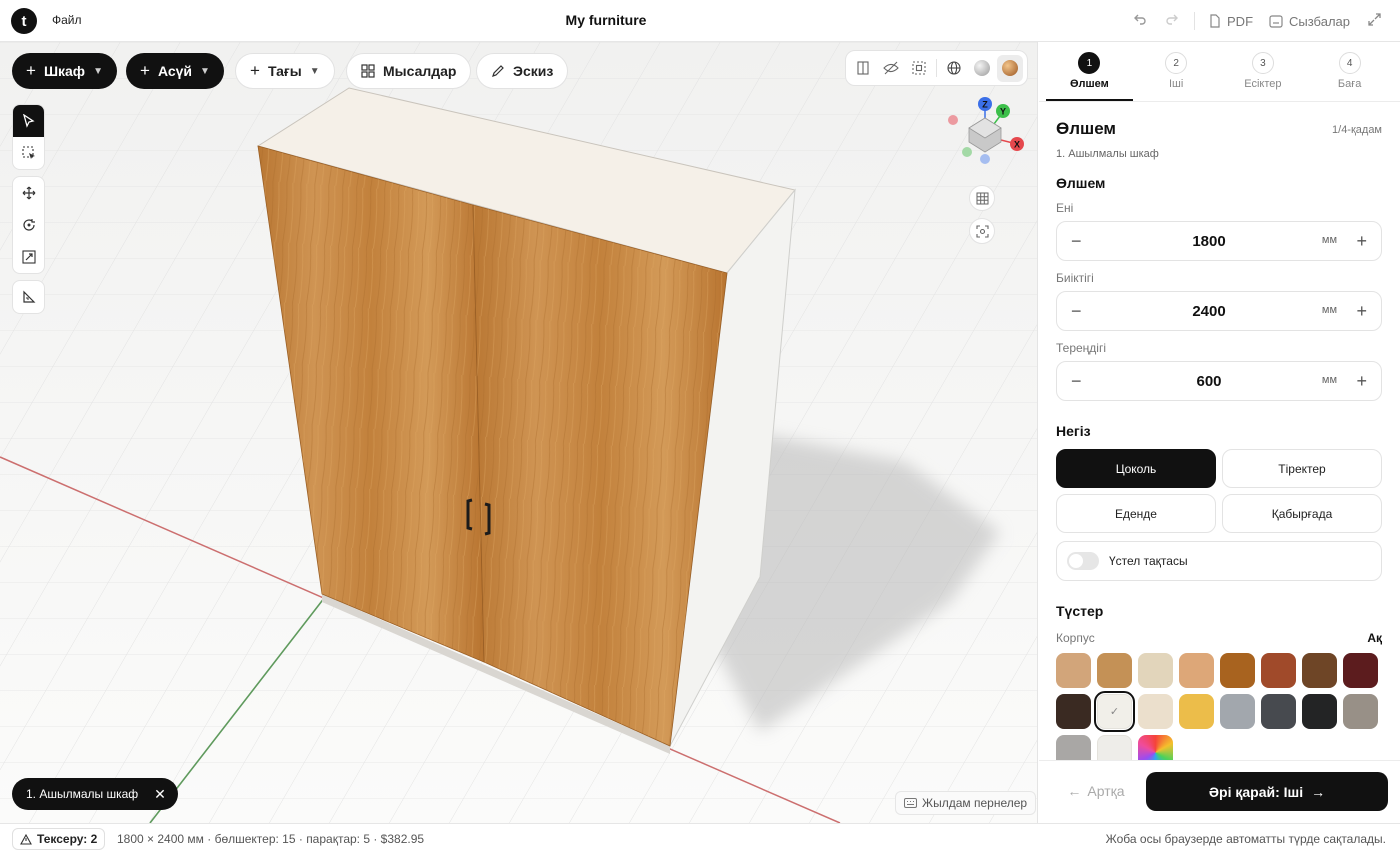 This screenshot has height=853, width=1400. Describe the element at coordinates (1374, 638) in the screenshot. I see `body-color-value: Ақ` at that location.